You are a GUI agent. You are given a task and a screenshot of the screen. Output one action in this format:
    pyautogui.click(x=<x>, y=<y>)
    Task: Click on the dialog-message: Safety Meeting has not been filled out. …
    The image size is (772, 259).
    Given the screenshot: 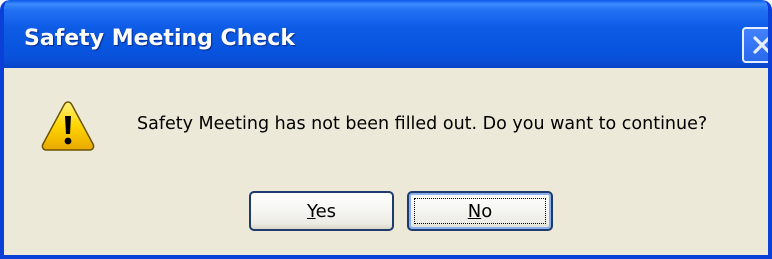 What is the action you would take?
    pyautogui.click(x=422, y=124)
    